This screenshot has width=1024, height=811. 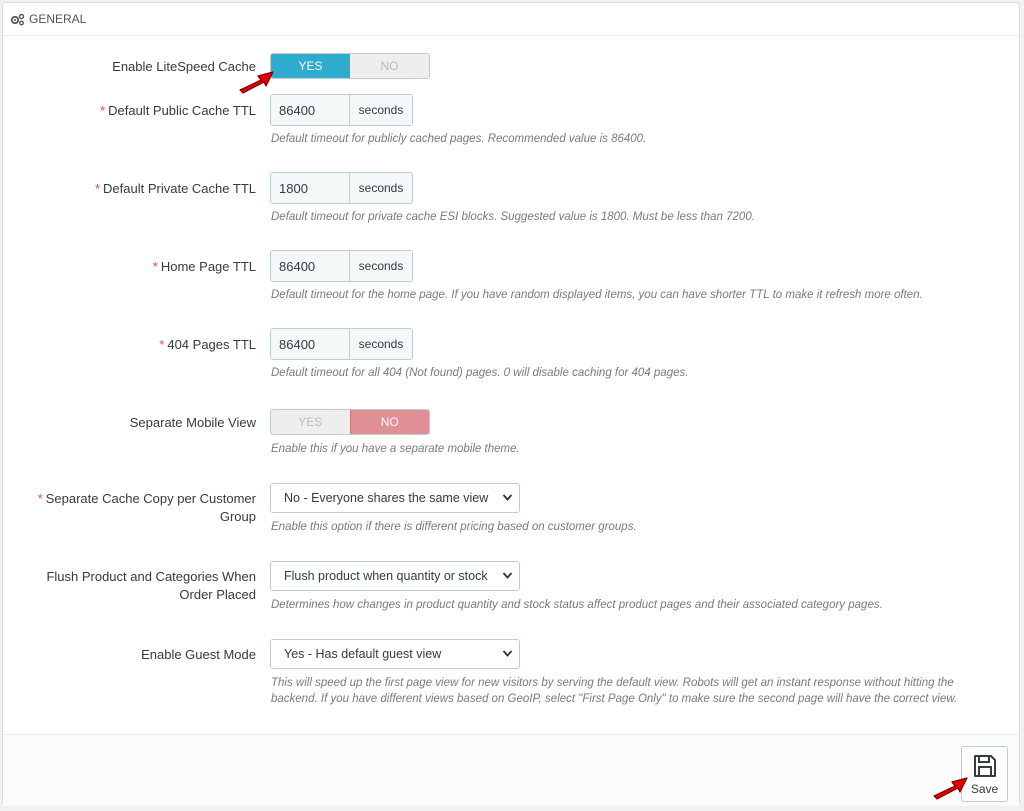 I want to click on home-ttl-group: seconds, so click(x=341, y=266).